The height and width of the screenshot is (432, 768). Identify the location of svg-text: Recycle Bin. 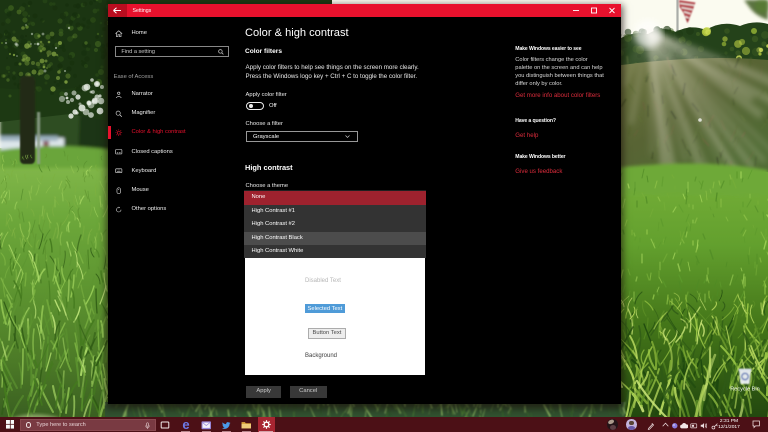
(745, 390).